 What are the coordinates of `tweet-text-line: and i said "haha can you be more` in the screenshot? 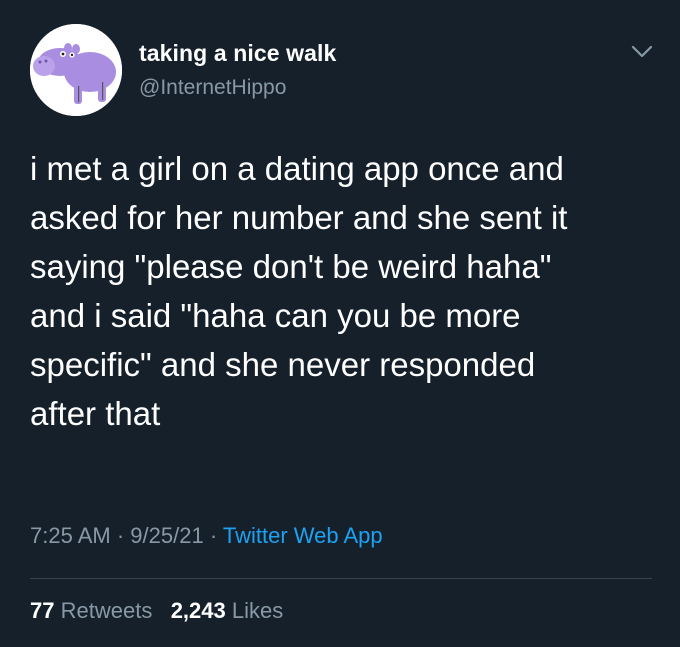 It's located at (275, 315).